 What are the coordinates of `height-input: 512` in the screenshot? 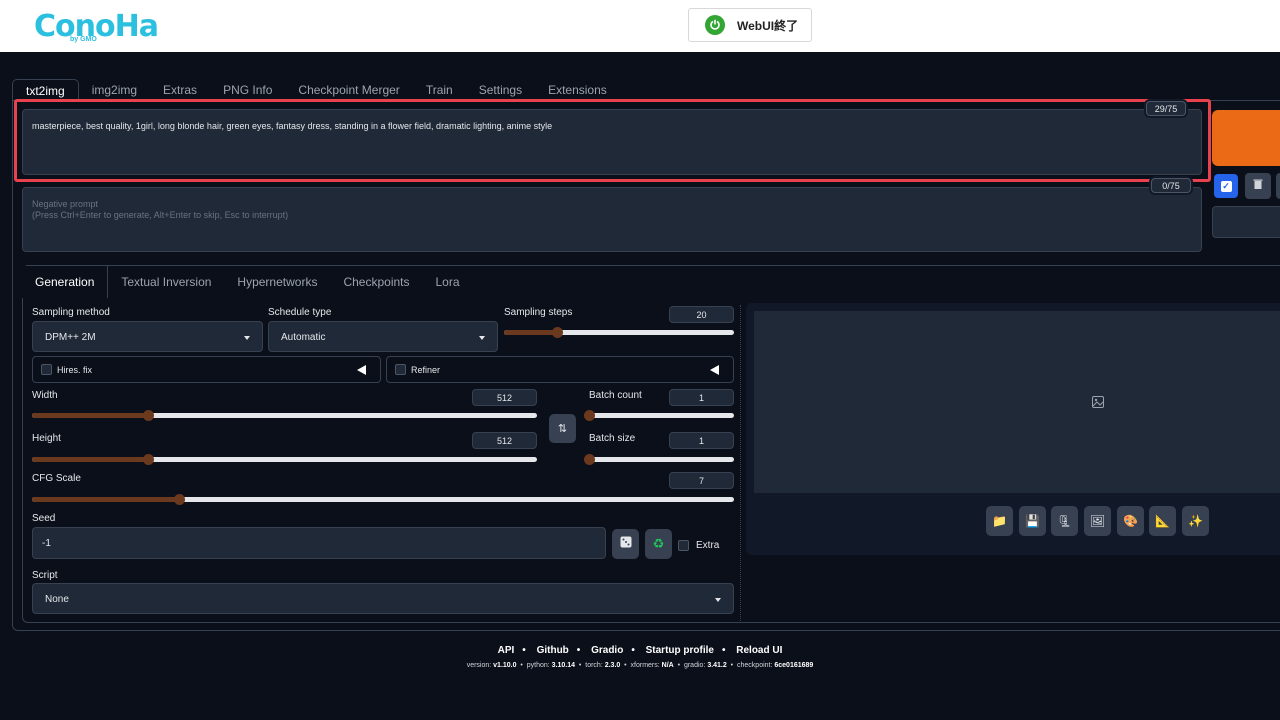 It's located at (504, 440).